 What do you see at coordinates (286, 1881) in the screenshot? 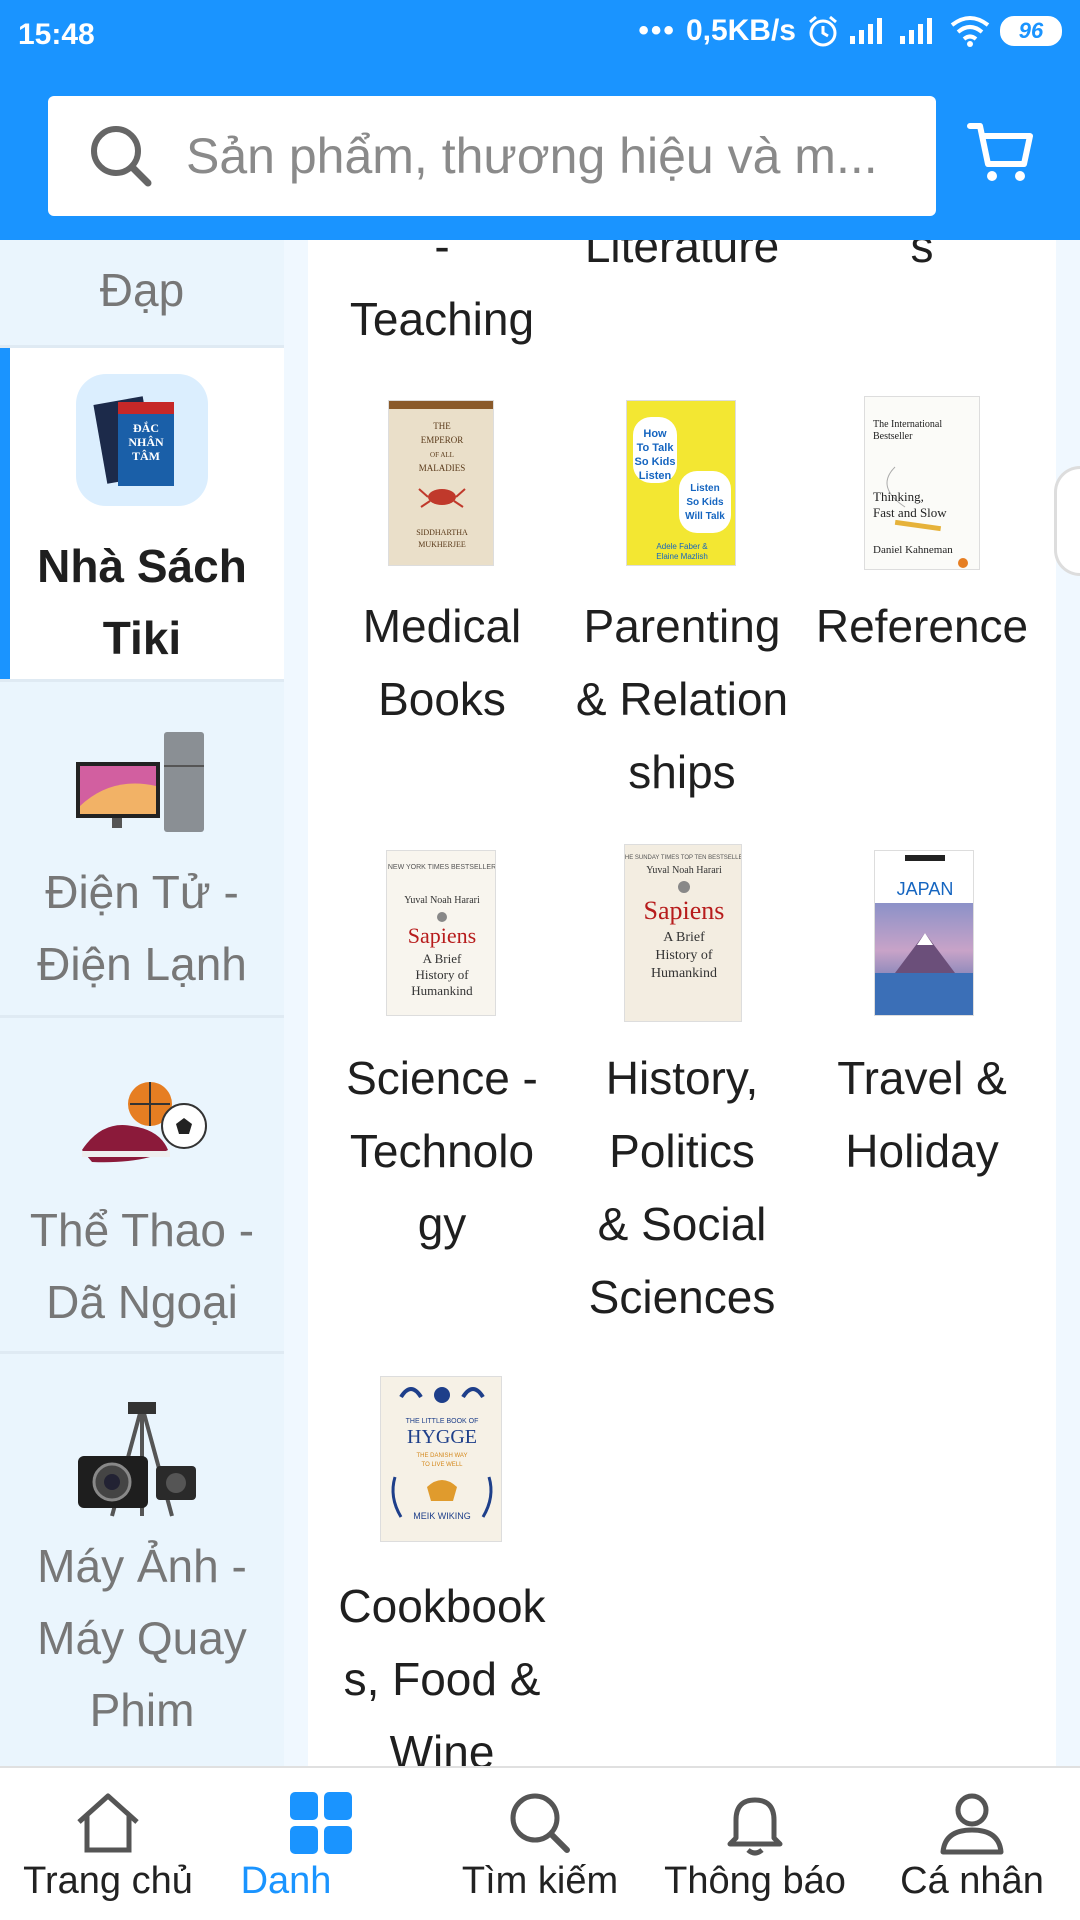
I see `nav-label: Danh` at bounding box center [286, 1881].